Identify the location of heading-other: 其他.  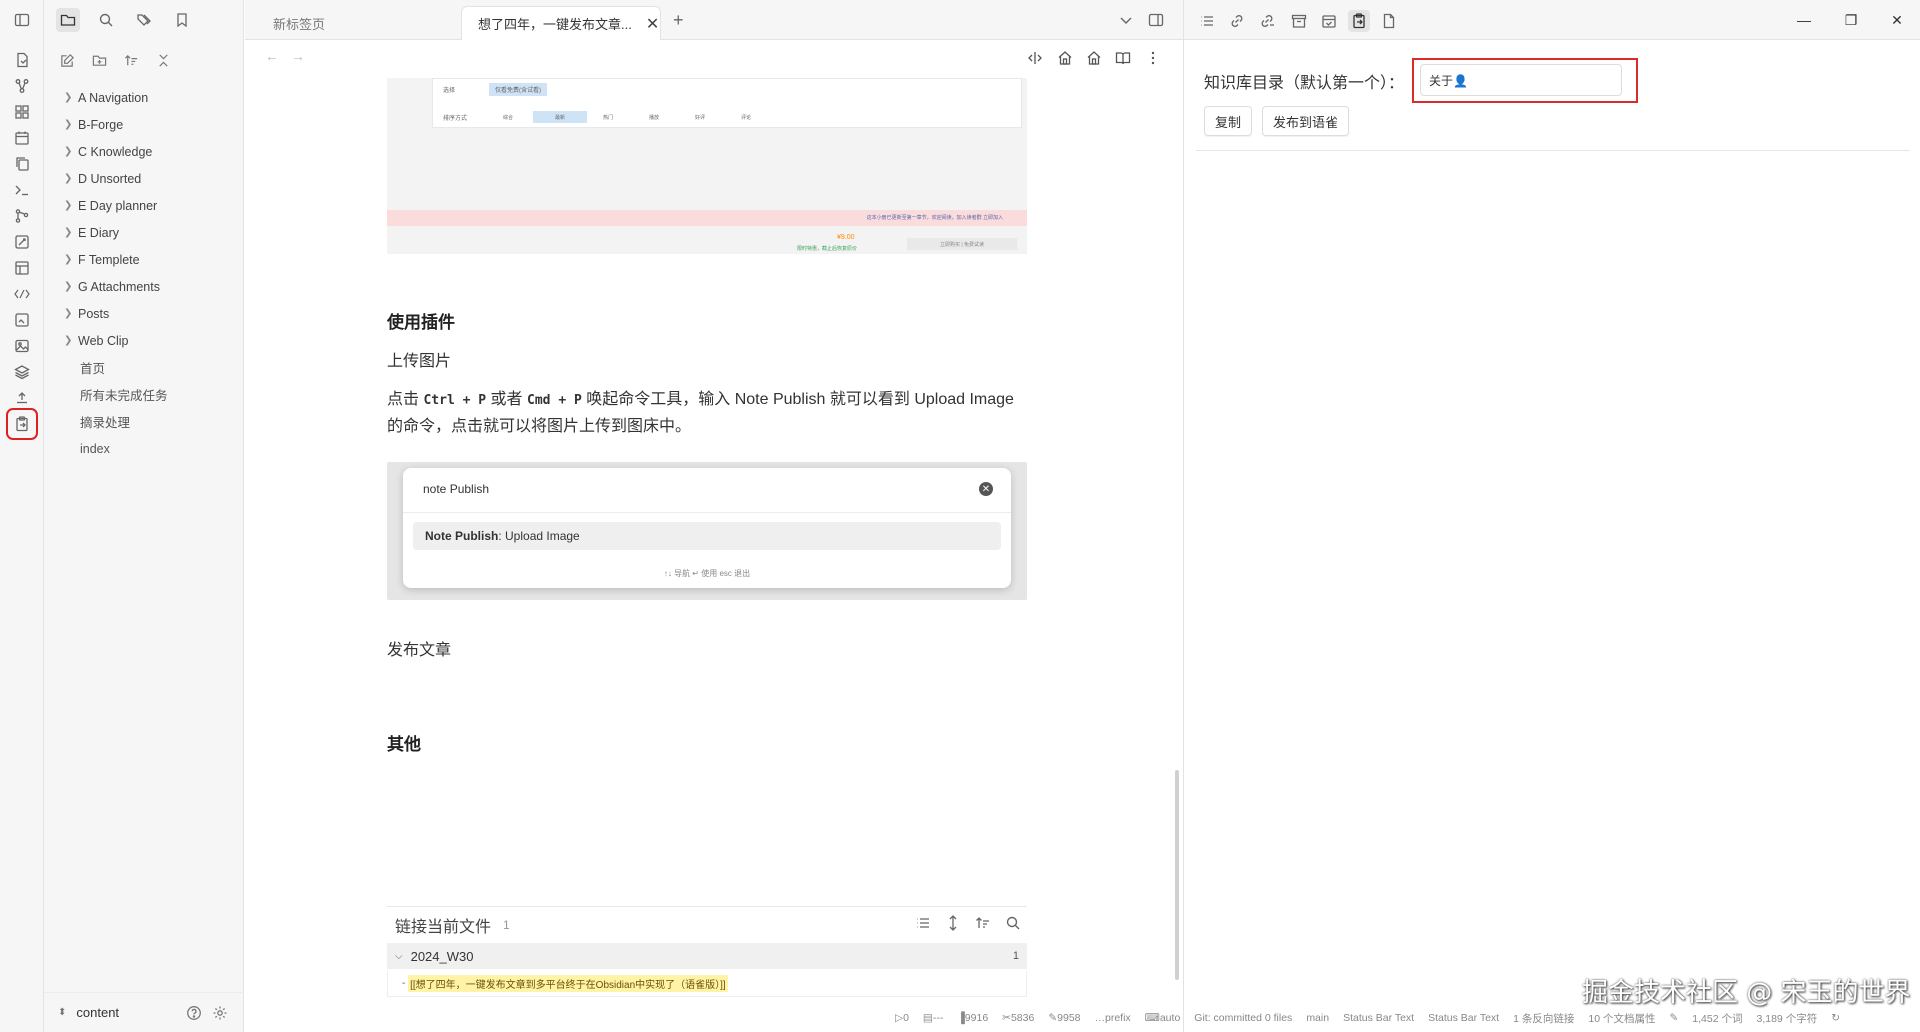
(404, 744).